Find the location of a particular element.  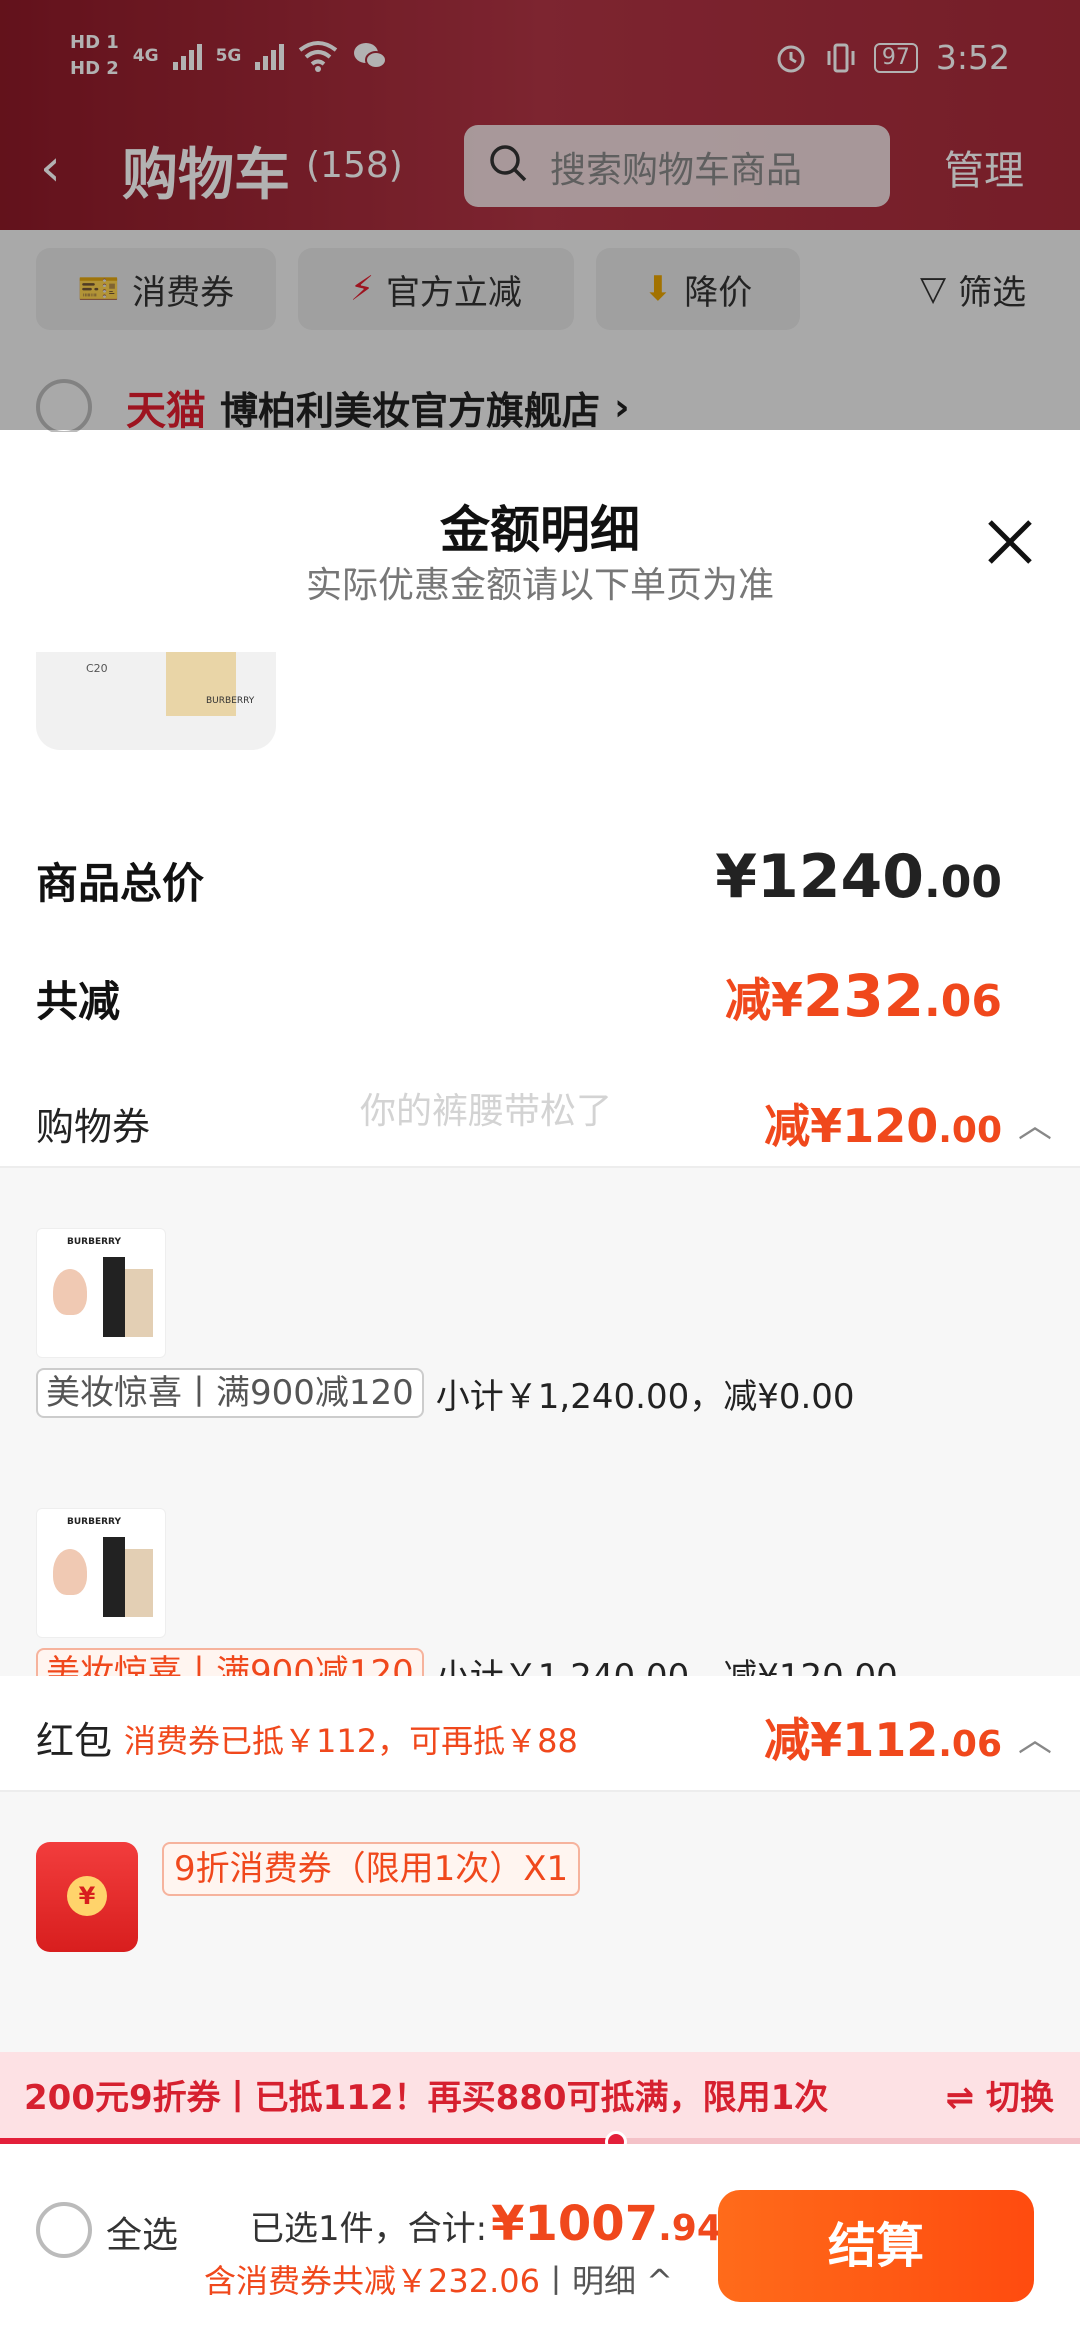

checkout-button: 结算 is located at coordinates (876, 2246).